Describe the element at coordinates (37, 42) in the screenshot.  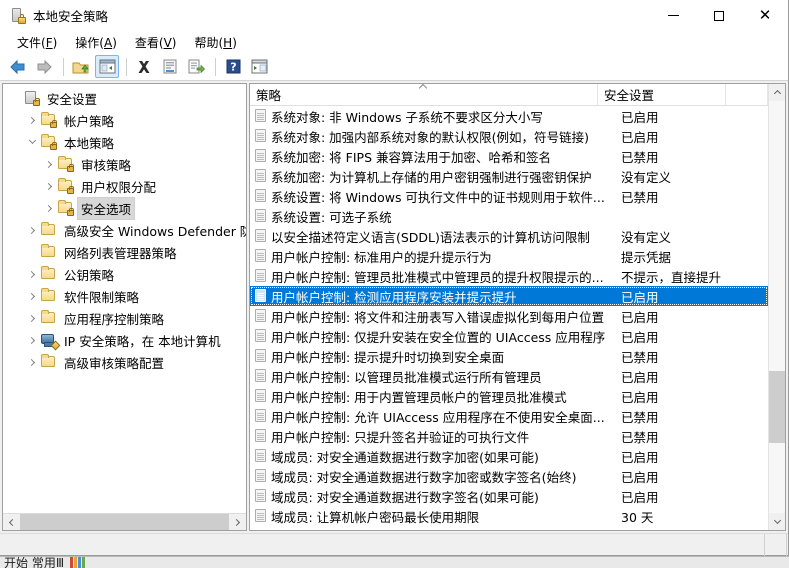
I see `menu-item-file: 文件(F)` at that location.